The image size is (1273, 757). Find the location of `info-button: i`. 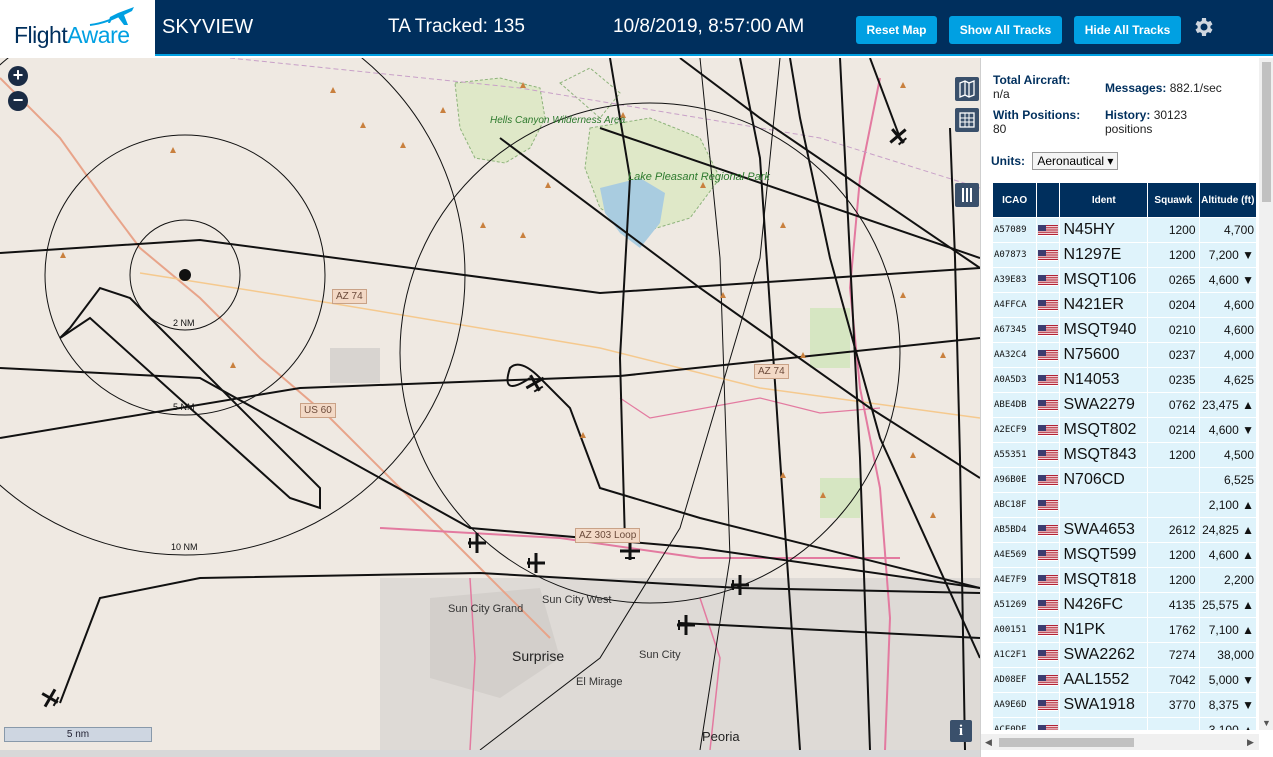

info-button: i is located at coordinates (961, 731).